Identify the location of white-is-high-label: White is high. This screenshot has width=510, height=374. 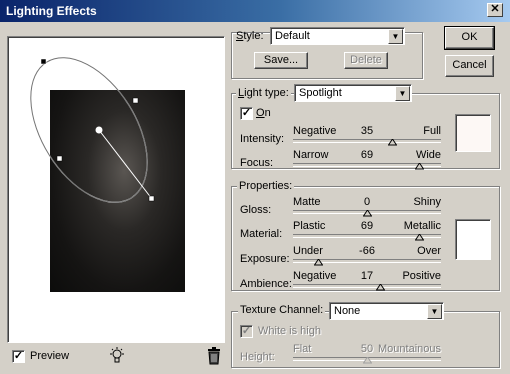
(289, 331).